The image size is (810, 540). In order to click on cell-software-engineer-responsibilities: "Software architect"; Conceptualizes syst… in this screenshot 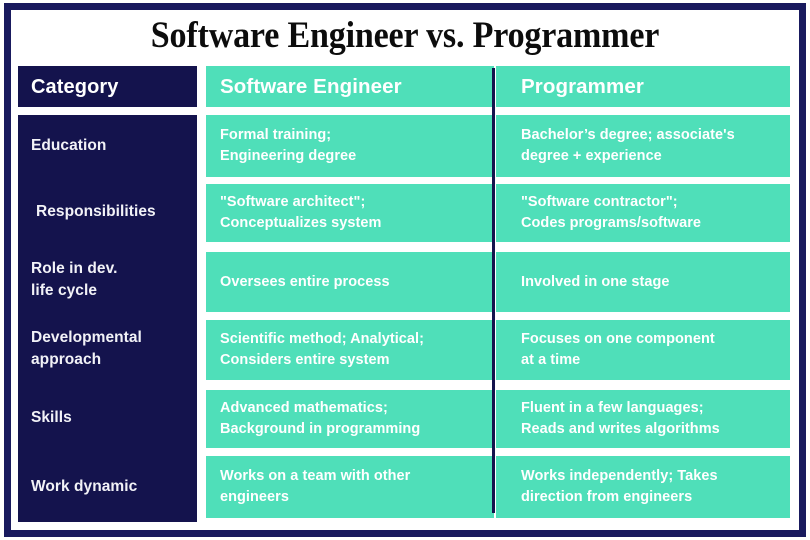, I will do `click(350, 213)`.